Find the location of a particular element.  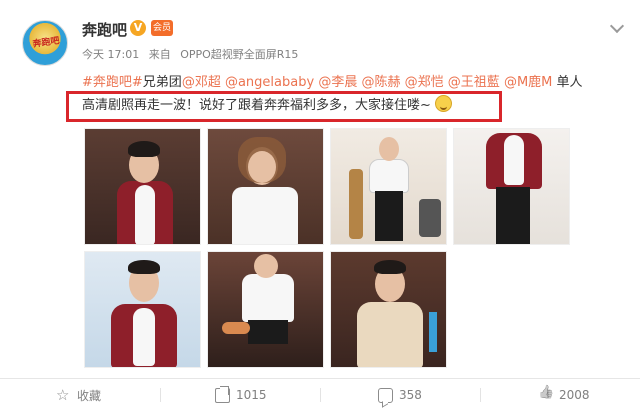

seated-figure is located at coordinates (430, 218).